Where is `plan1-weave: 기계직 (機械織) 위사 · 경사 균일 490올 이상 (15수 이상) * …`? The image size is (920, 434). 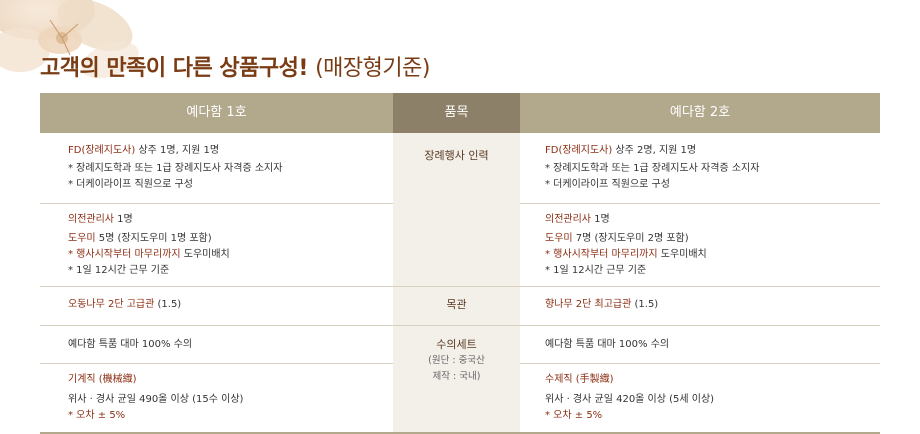 plan1-weave: 기계직 (機械織) 위사 · 경사 균일 490올 이상 (15수 이상) * … is located at coordinates (155, 398).